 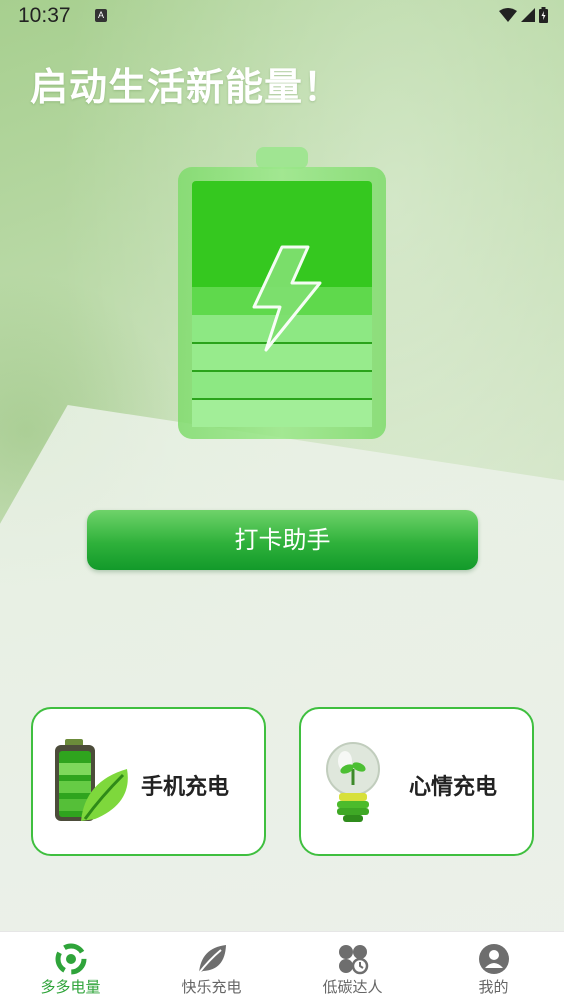 I want to click on checkin-button: 打卡助手, so click(x=282, y=540).